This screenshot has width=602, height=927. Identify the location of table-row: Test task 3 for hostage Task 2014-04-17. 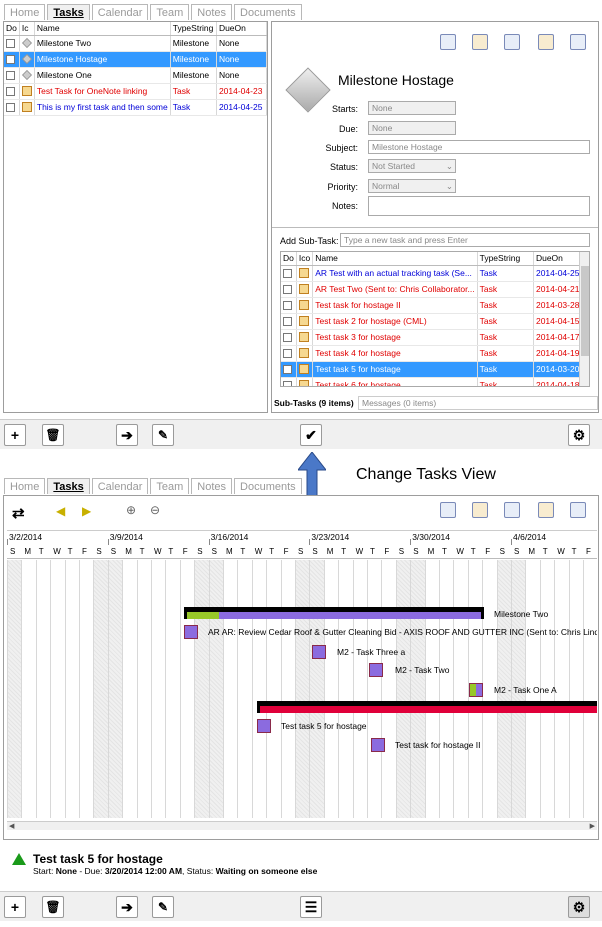
(435, 337).